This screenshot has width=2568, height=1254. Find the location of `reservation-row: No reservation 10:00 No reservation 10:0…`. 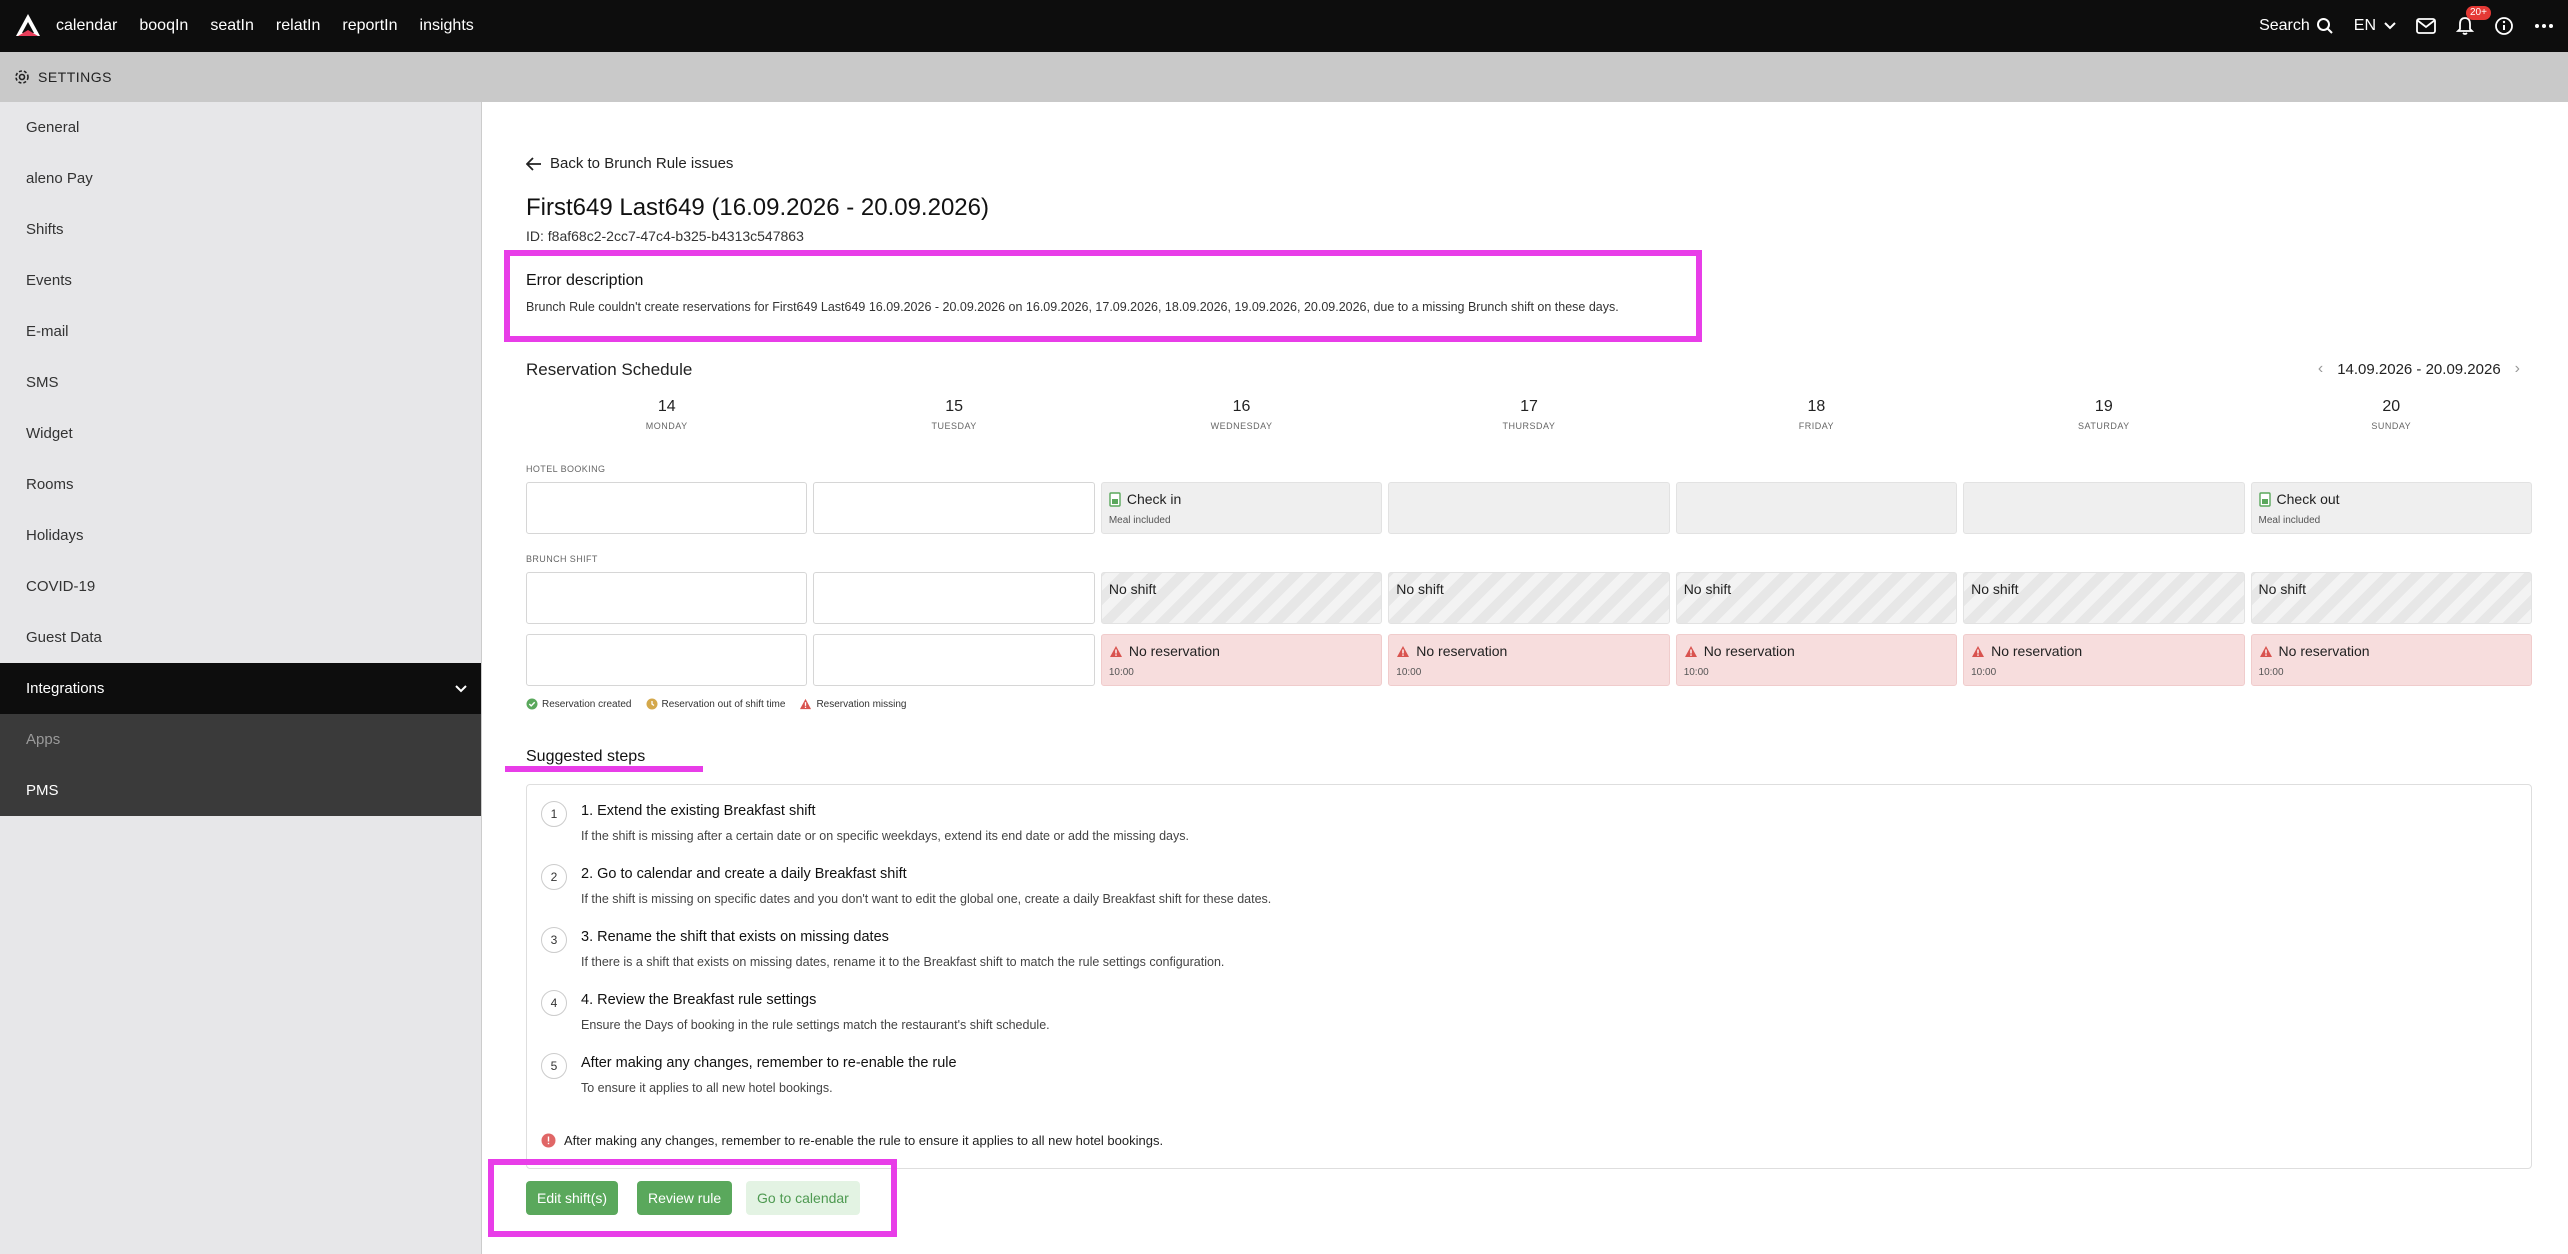

reservation-row: No reservation 10:00 No reservation 10:0… is located at coordinates (1529, 660).